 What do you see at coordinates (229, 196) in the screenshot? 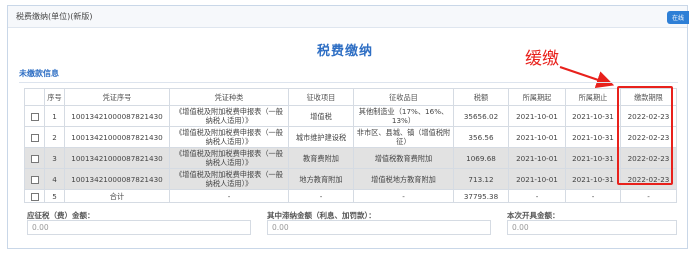
I see `cell-voucher-type: -` at bounding box center [229, 196].